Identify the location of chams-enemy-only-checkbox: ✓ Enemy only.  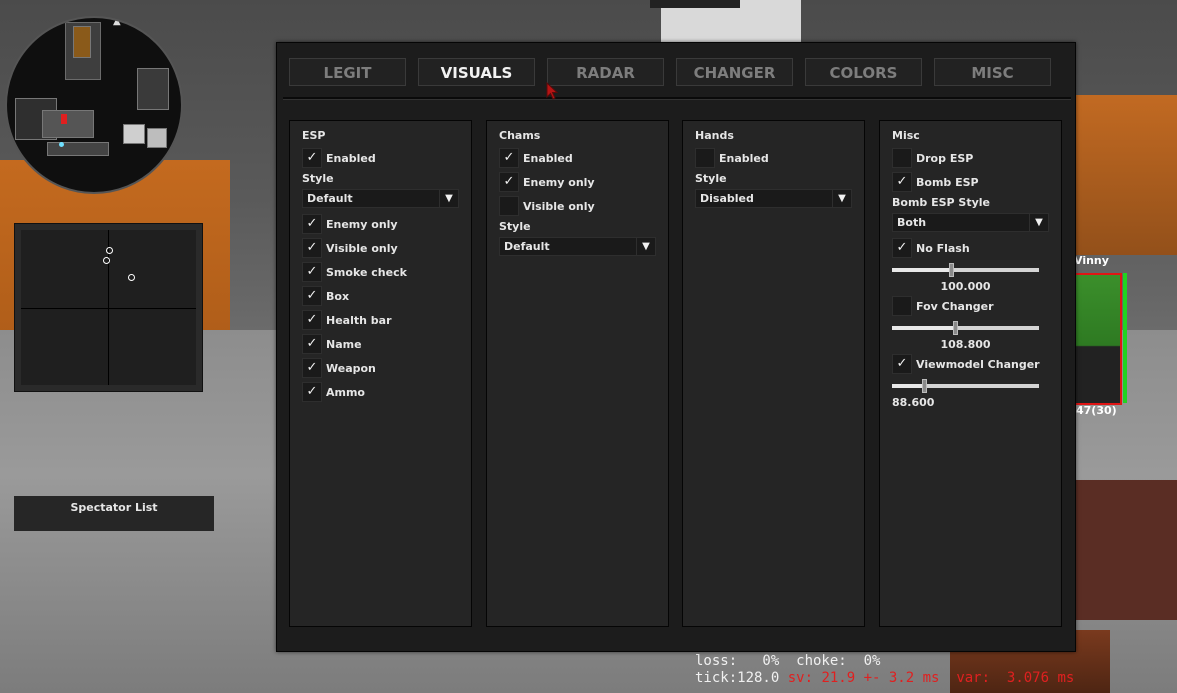
(547, 182).